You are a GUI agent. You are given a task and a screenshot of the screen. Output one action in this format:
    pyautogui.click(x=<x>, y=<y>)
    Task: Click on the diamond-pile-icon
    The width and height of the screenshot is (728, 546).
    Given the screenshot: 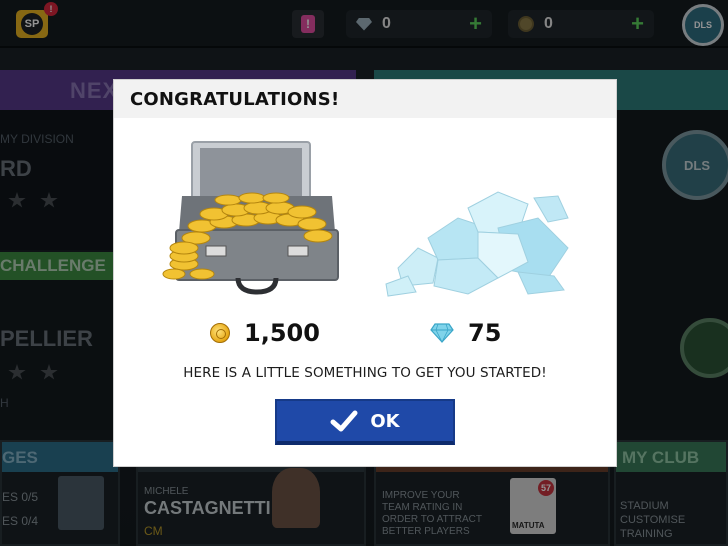 What is the action you would take?
    pyautogui.click(x=477, y=244)
    